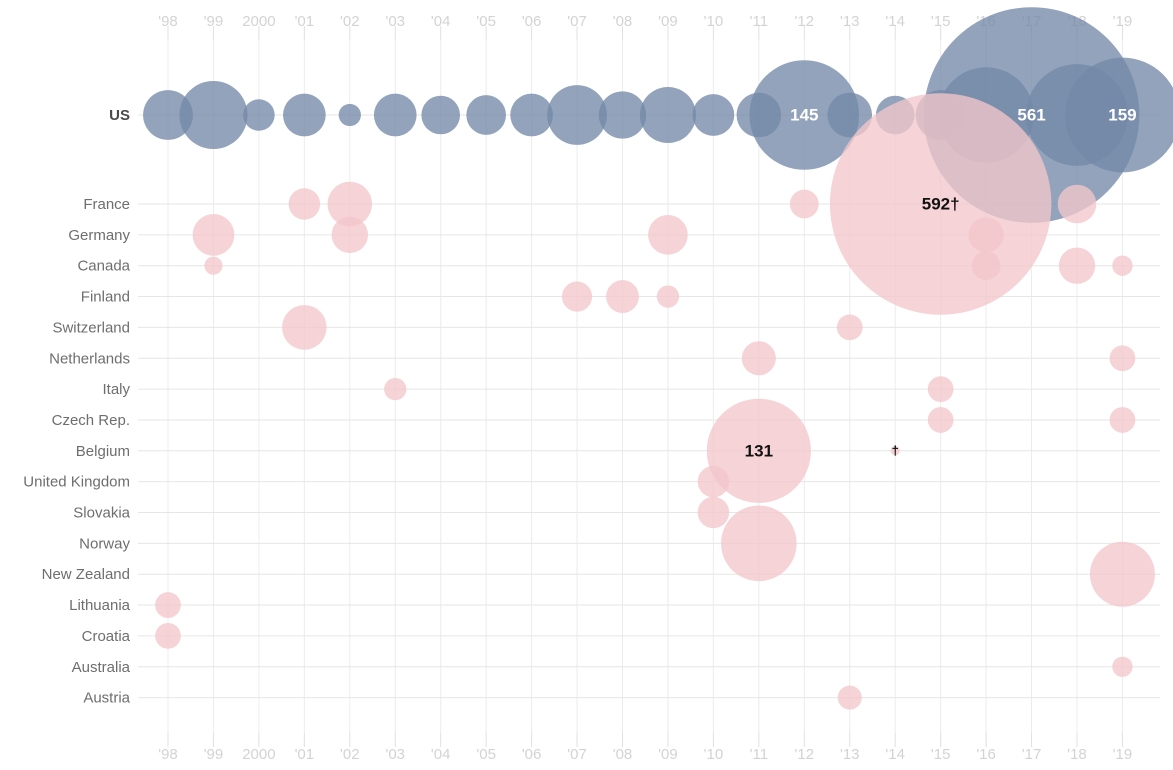  What do you see at coordinates (895, 450) in the screenshot?
I see `bubble-annotation-belgium-2014: †` at bounding box center [895, 450].